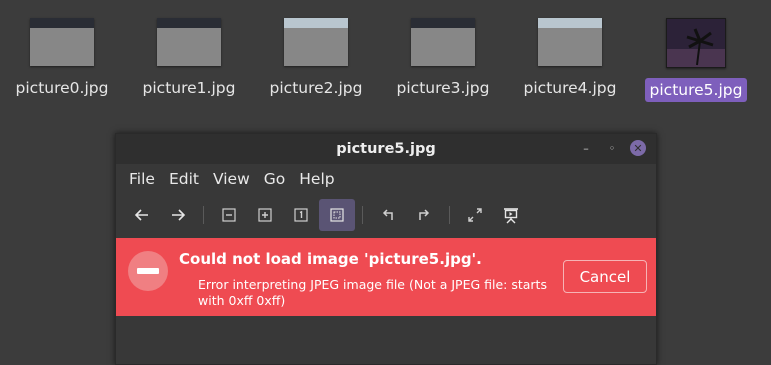 The image size is (771, 365). I want to click on menu-bar: File Edit View Go Help, so click(386, 179).